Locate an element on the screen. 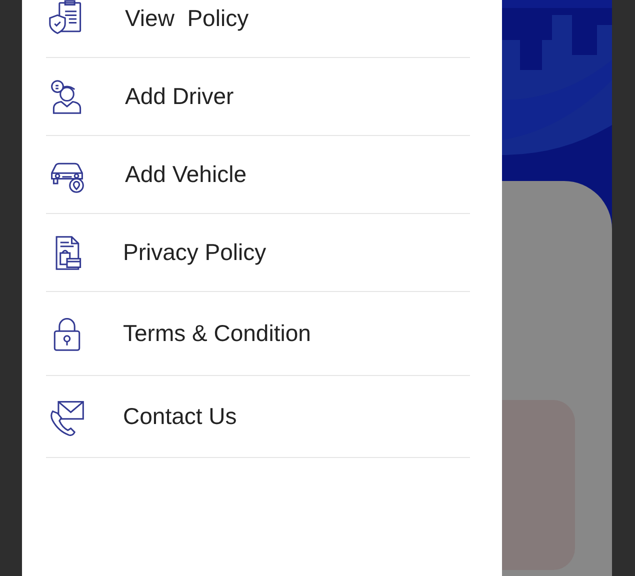 This screenshot has width=635, height=576. menu-item: Contact Us is located at coordinates (258, 416).